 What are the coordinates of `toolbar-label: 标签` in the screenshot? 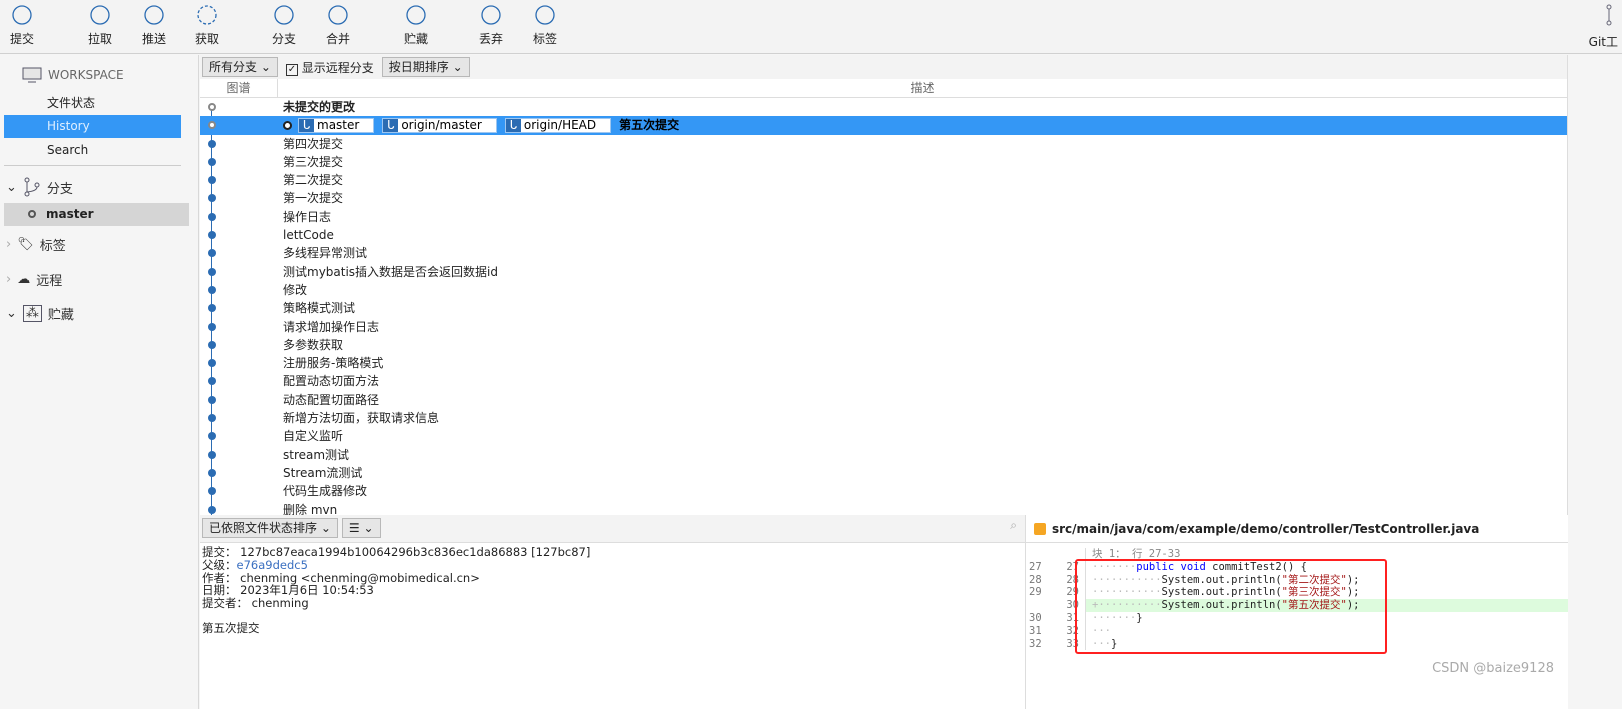 It's located at (544, 39).